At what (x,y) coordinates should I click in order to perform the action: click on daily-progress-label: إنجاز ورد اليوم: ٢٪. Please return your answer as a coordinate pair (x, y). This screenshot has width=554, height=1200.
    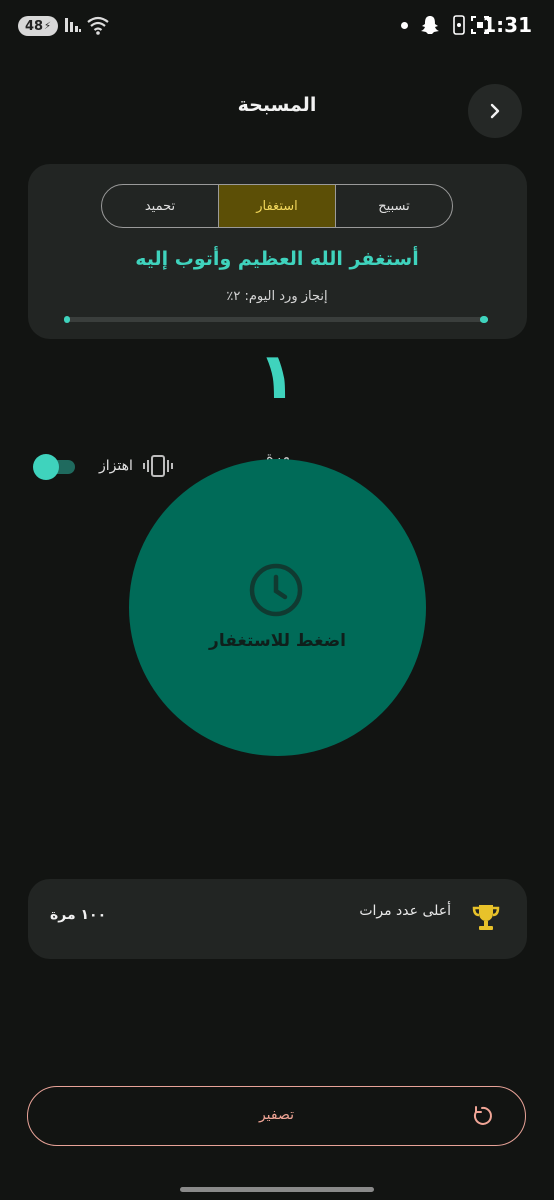
    Looking at the image, I should click on (277, 296).